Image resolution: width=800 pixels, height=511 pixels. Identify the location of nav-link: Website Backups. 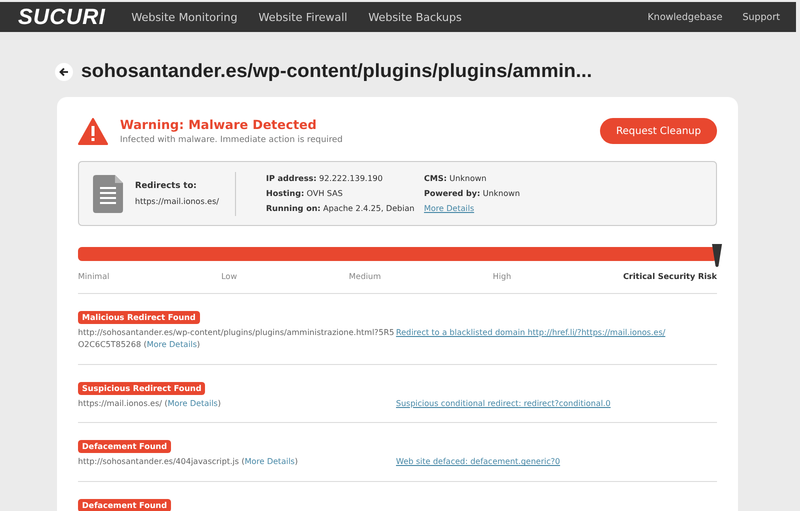
(415, 17).